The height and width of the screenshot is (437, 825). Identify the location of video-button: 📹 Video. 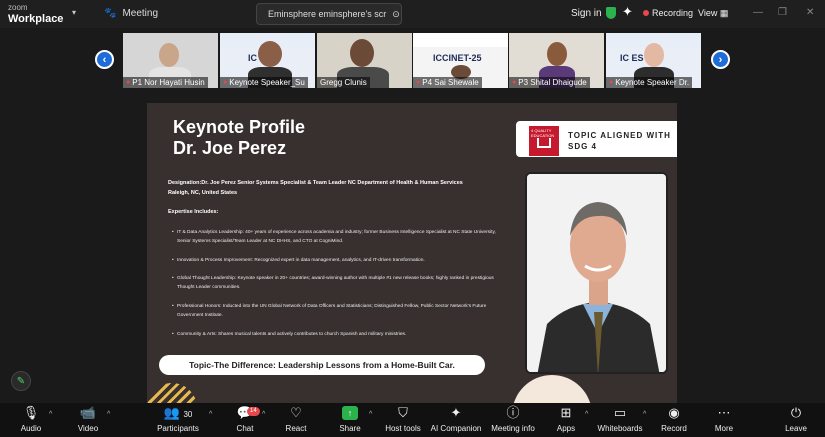
(88, 418).